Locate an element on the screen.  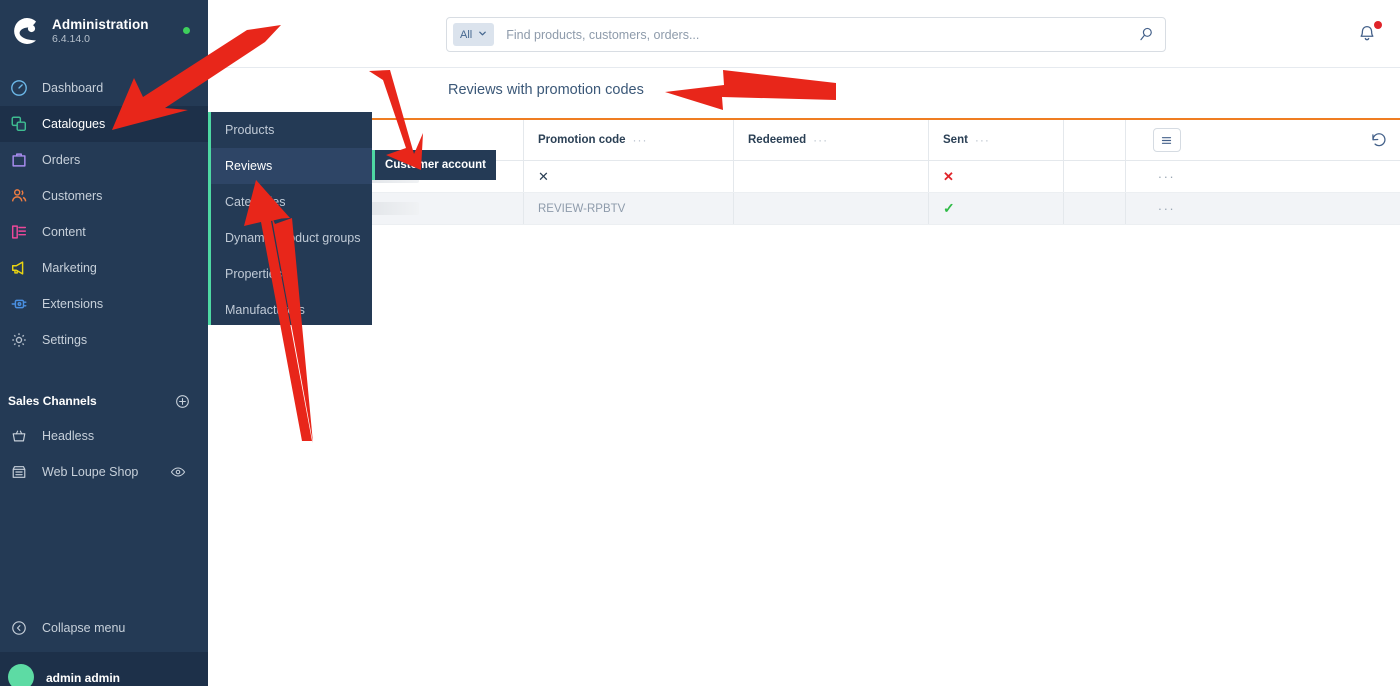
orders-icon is located at coordinates (19, 160).